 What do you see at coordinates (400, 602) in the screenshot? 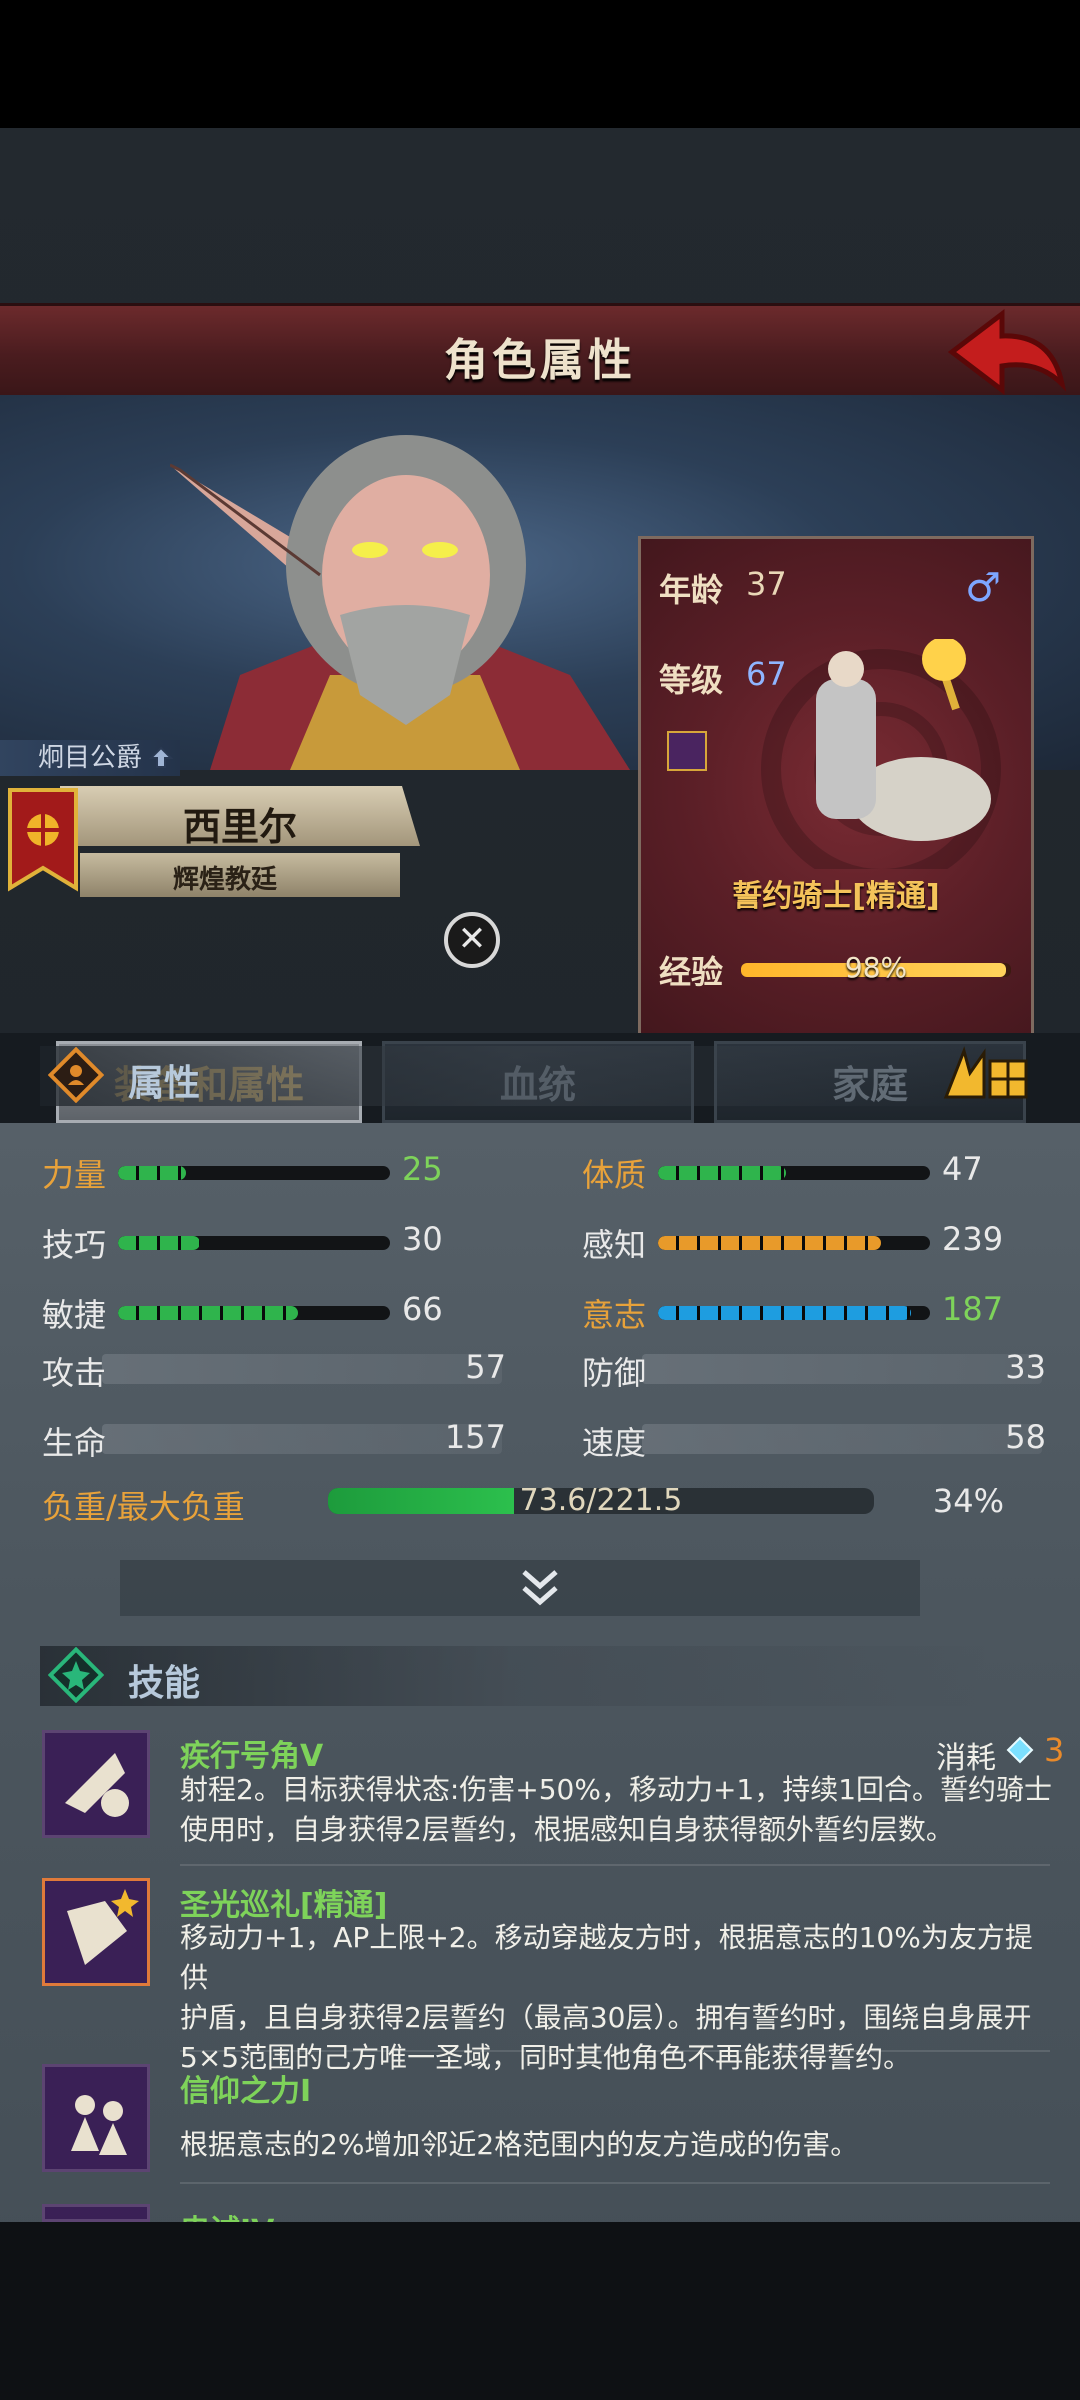
I see `character-portrait` at bounding box center [400, 602].